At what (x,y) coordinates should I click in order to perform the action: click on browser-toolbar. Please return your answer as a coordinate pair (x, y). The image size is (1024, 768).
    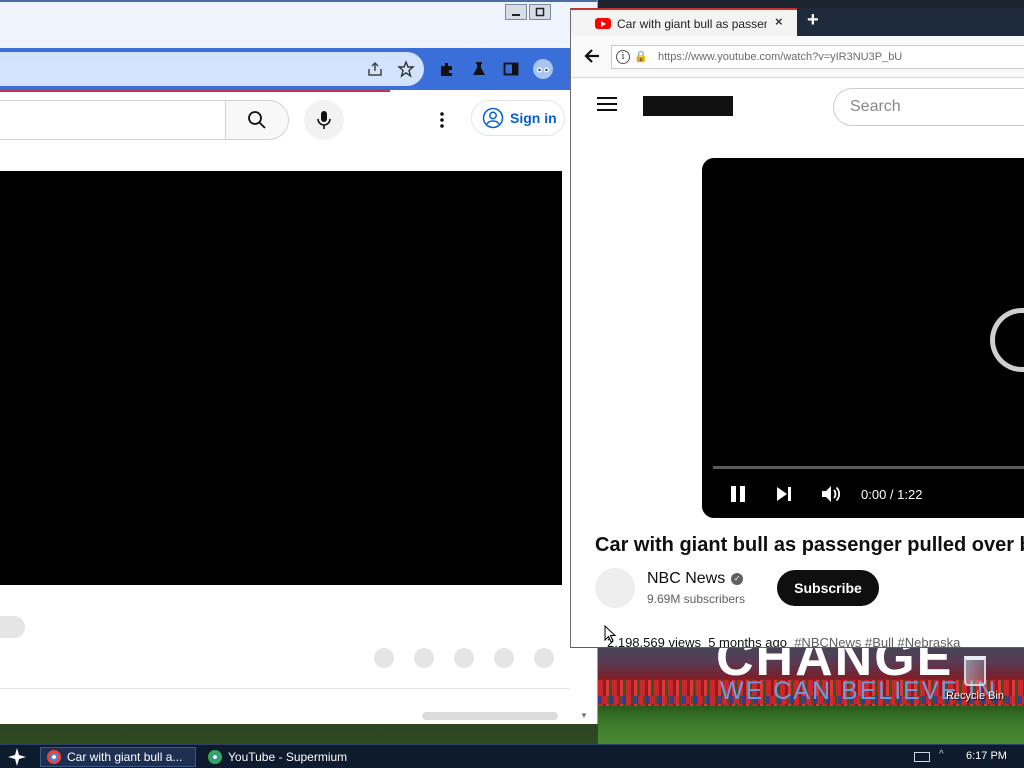
    Looking at the image, I should click on (285, 69).